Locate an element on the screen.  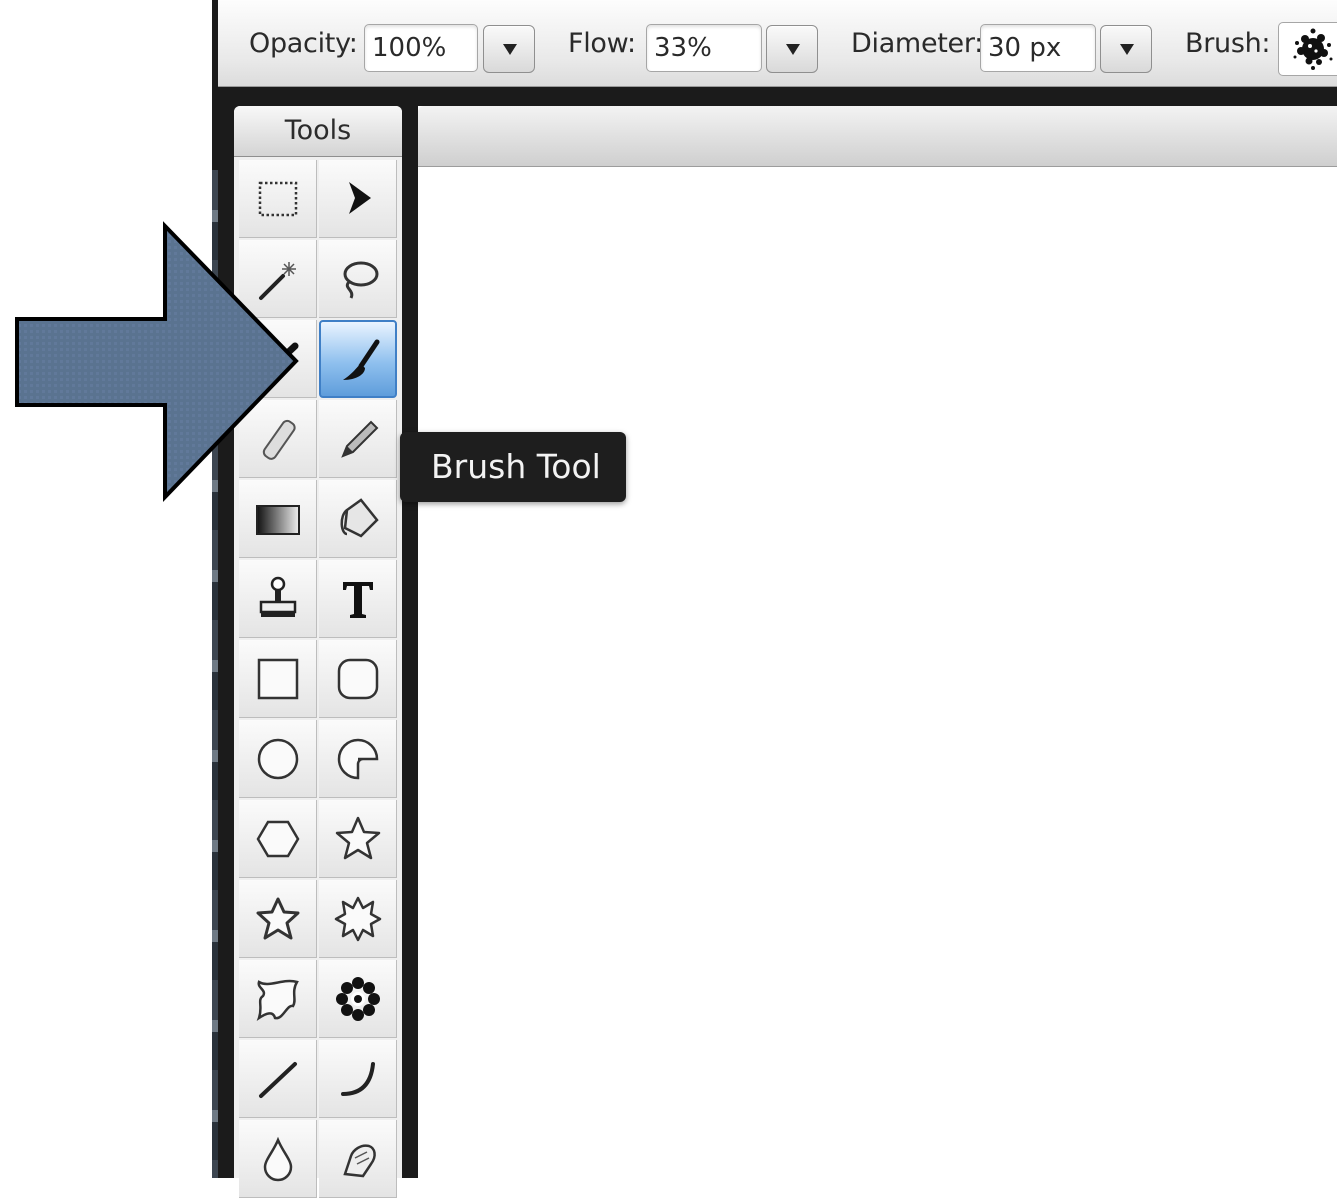
tool-polygon-shape is located at coordinates (278, 839).